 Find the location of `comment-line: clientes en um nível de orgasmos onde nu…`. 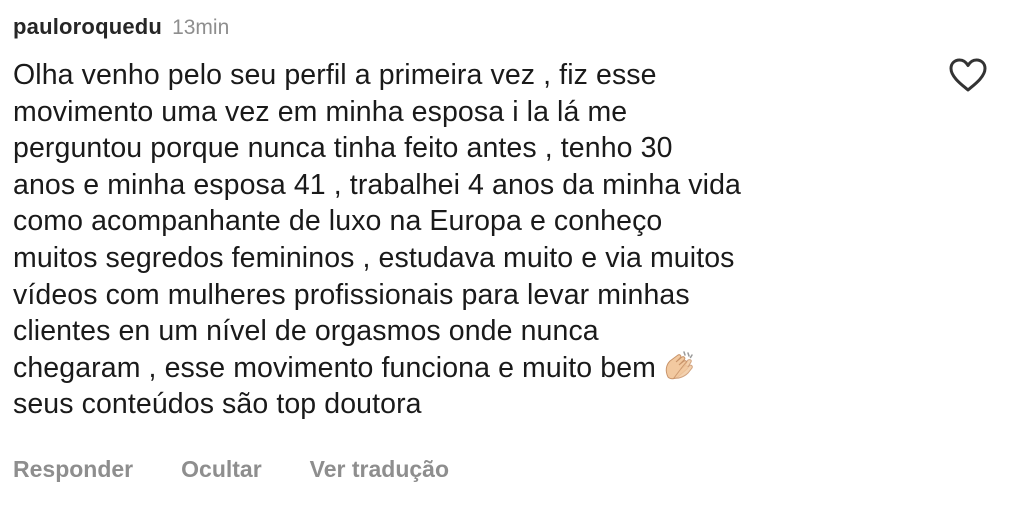

comment-line: clientes en um nível de orgasmos onde nu… is located at coordinates (306, 331).